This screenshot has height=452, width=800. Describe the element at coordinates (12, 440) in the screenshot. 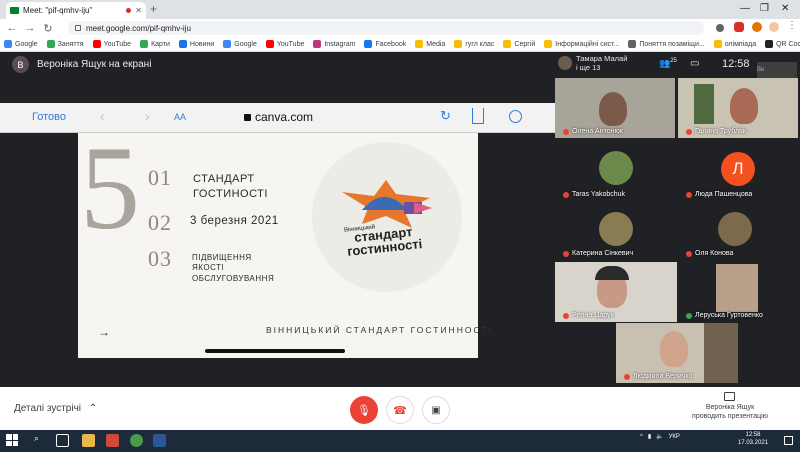

I see `windows-start-icon` at that location.